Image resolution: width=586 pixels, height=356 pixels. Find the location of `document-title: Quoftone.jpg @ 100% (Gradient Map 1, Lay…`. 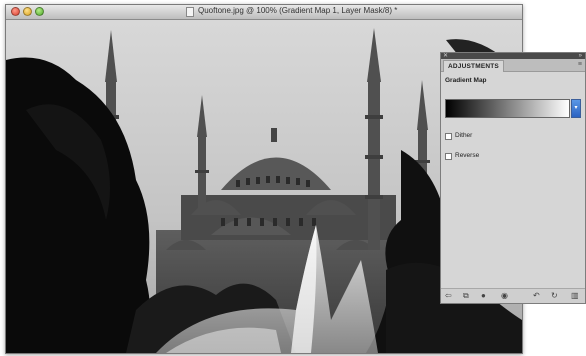

document-title: Quoftone.jpg @ 100% (Gradient Map 1, Lay… is located at coordinates (298, 10).